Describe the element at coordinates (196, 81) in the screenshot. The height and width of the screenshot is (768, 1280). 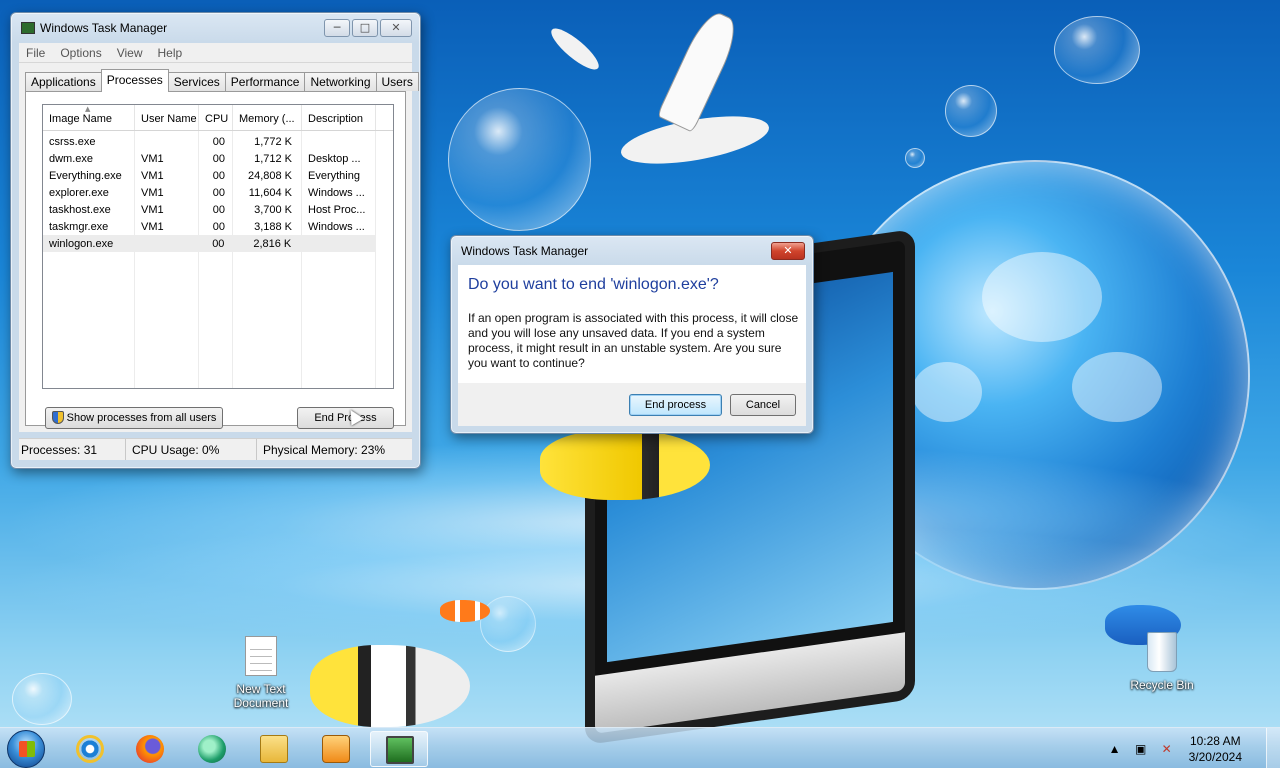
I see `tab-services: Services` at that location.